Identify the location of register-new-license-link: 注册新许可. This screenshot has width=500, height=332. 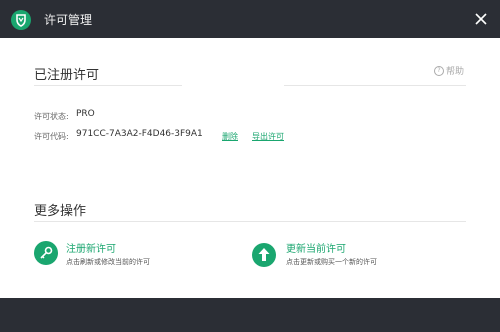
(91, 247).